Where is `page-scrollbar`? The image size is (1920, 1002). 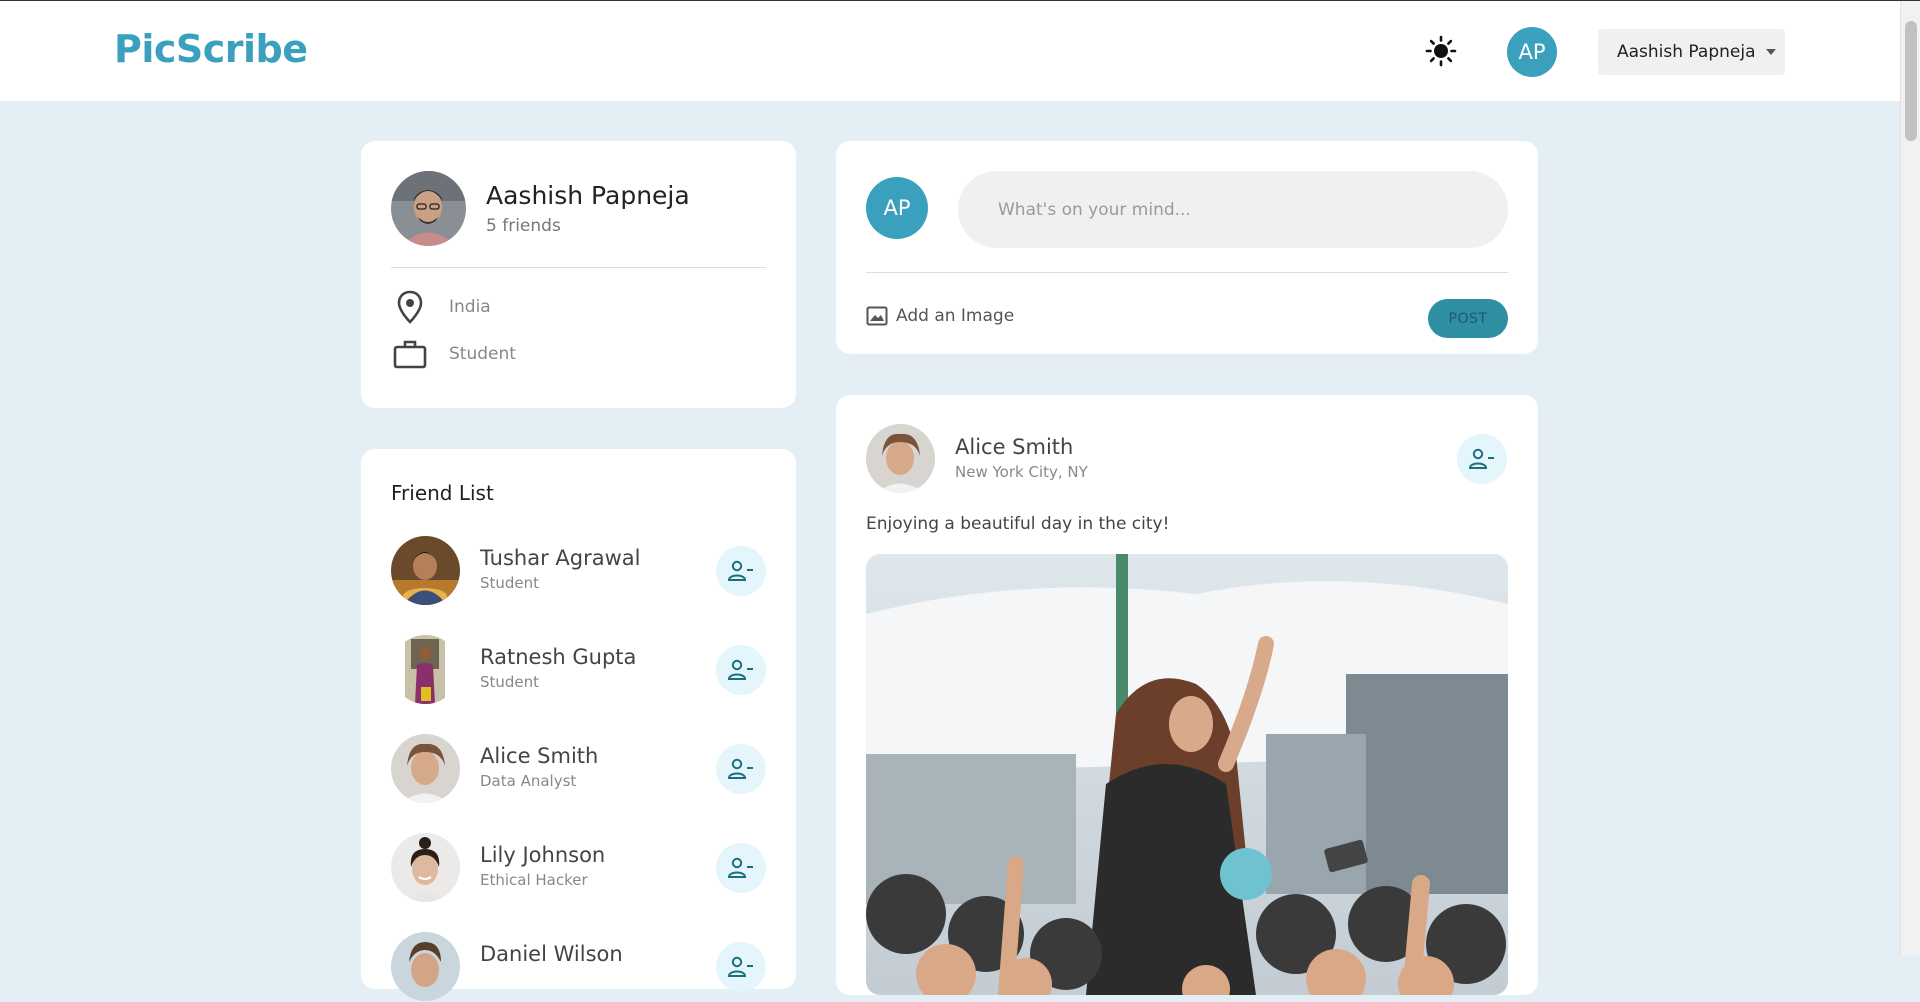
page-scrollbar is located at coordinates (1910, 478).